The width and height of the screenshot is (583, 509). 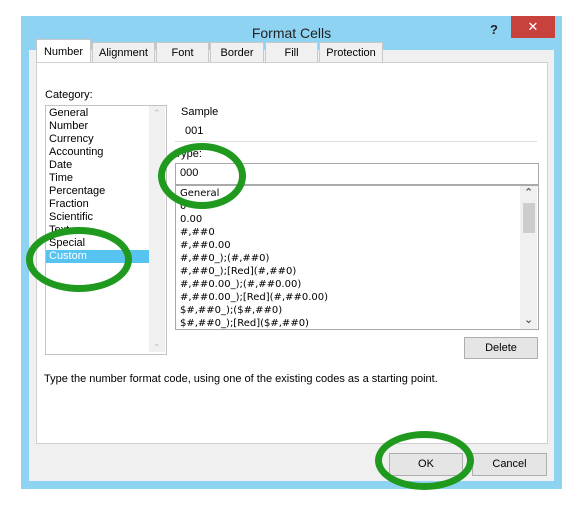 I want to click on category-item-date: Date, so click(x=60, y=165).